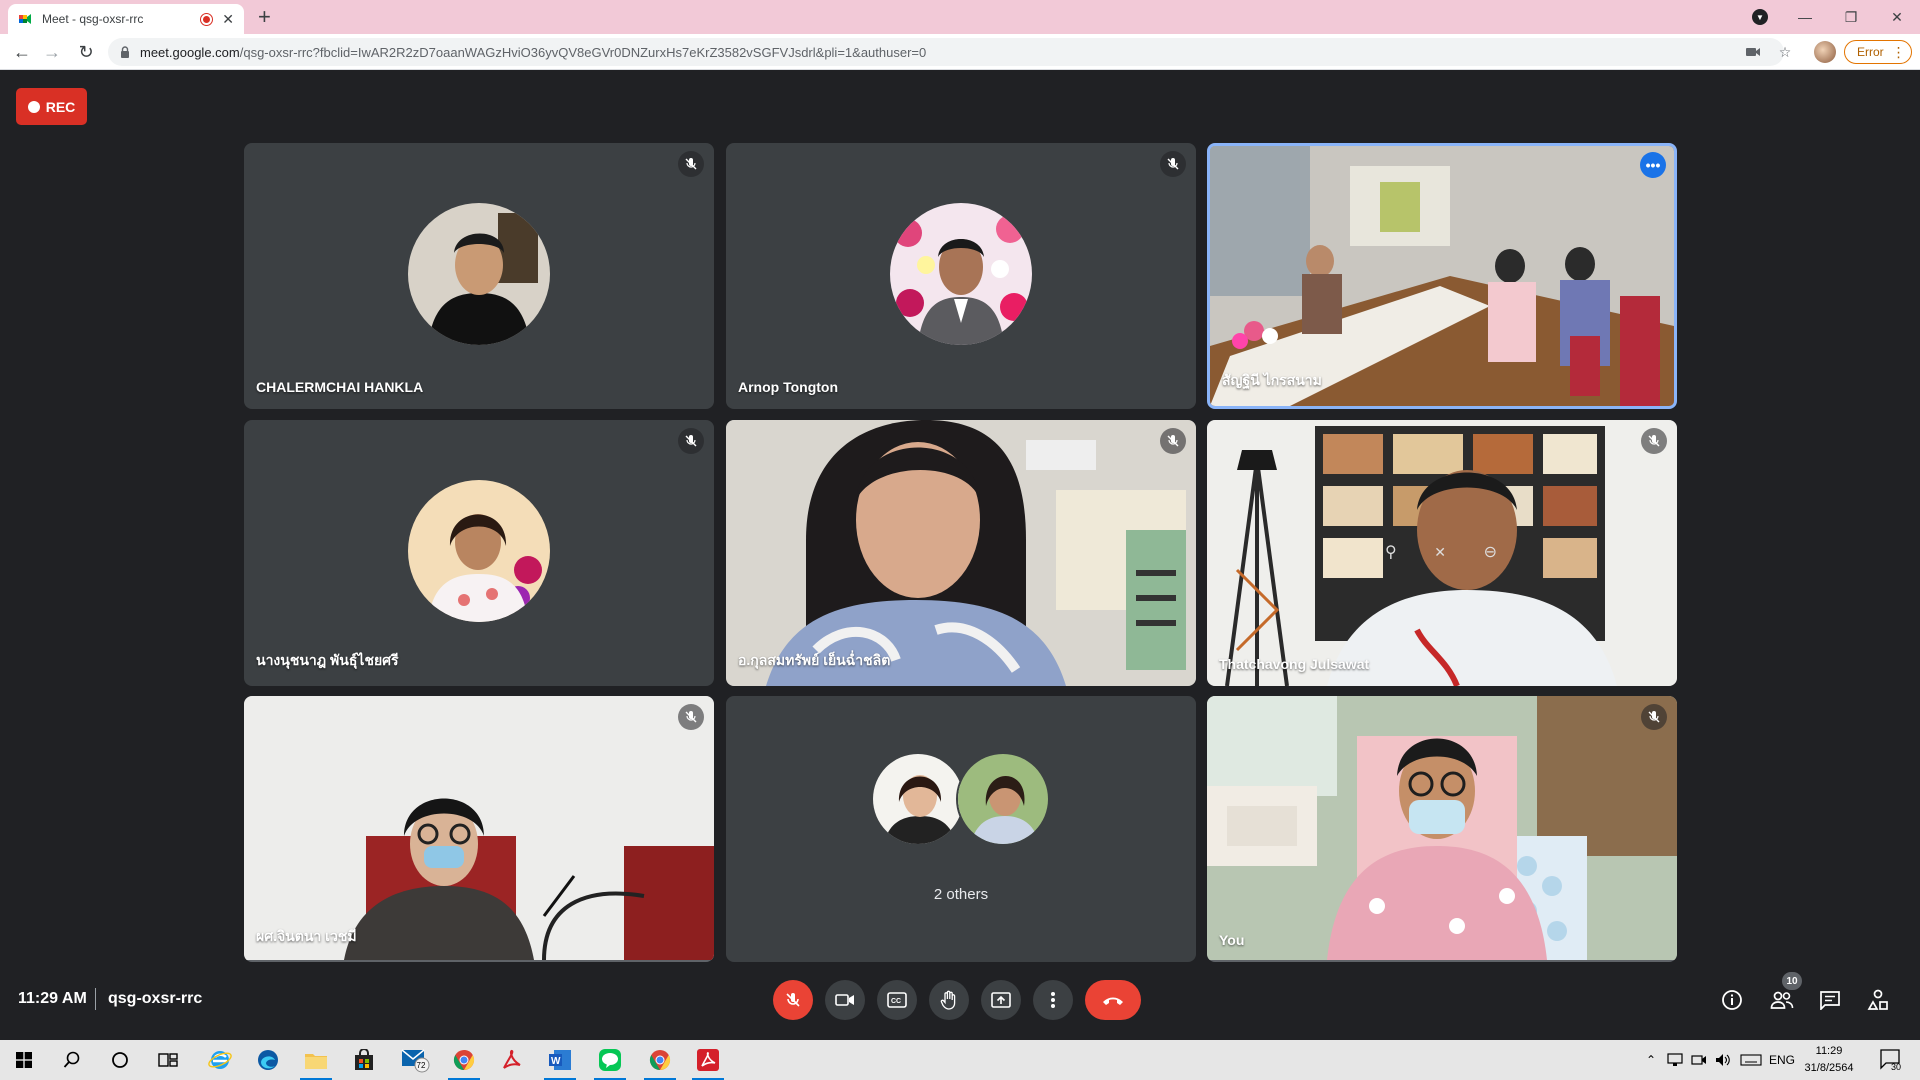 Image resolution: width=1920 pixels, height=1080 pixels. I want to click on participant-tile-active: ••• สัญฐินี ไกรสนาม, so click(1442, 276).